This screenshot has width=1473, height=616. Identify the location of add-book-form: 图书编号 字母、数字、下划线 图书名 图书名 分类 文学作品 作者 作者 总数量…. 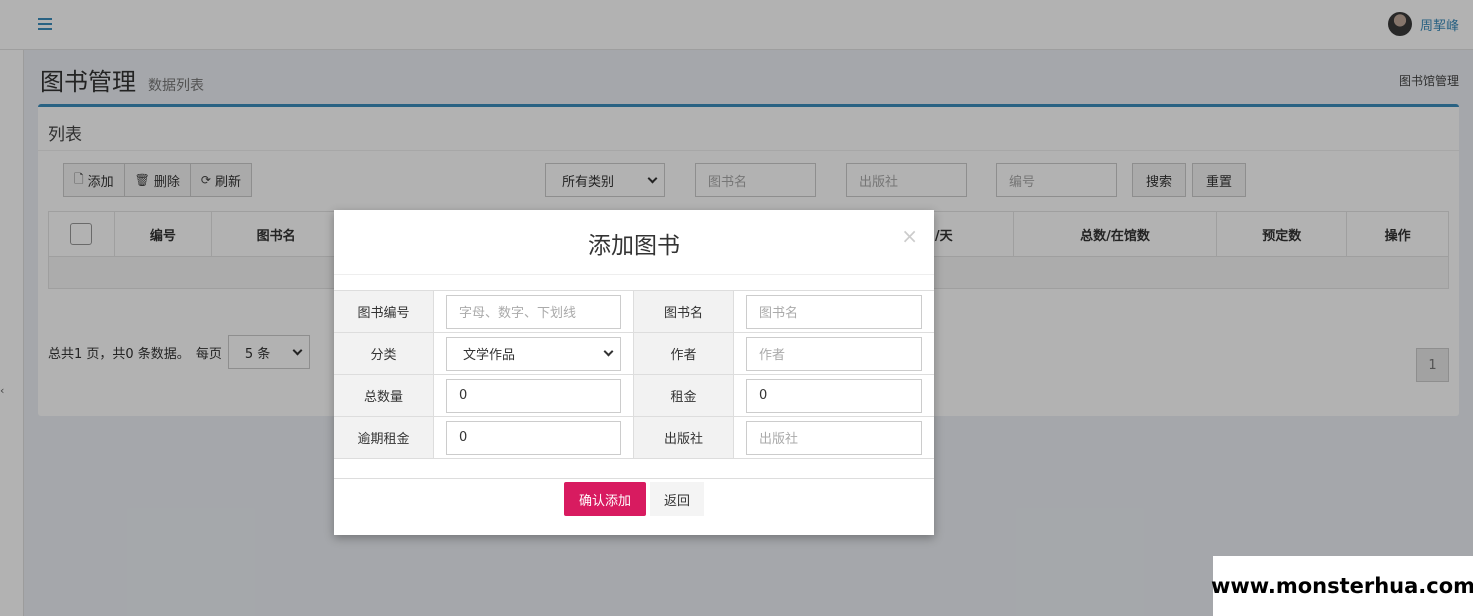
(634, 374).